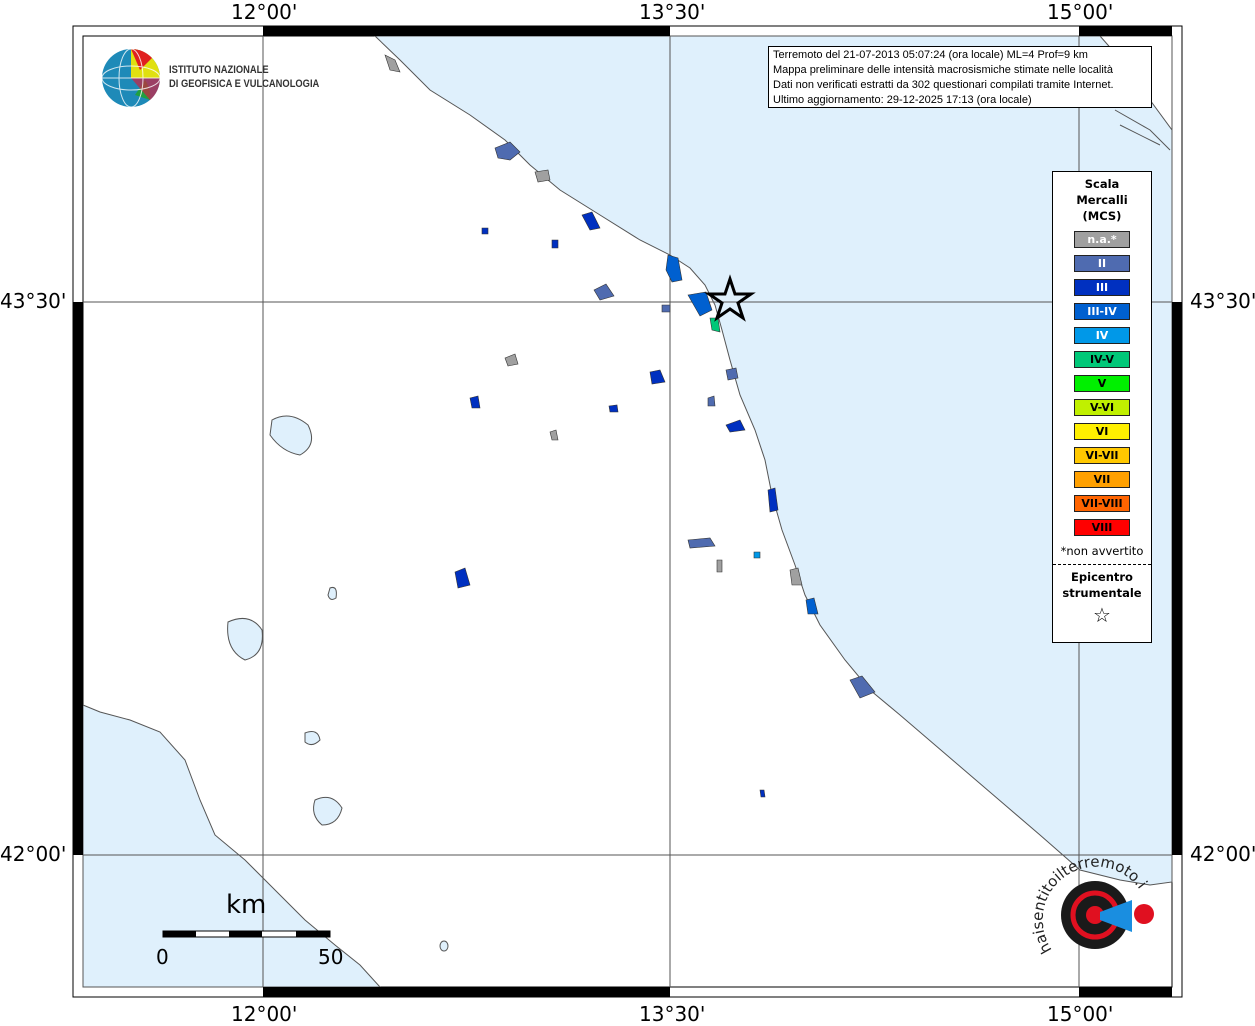  I want to click on legend-swatch: III, so click(1102, 287).